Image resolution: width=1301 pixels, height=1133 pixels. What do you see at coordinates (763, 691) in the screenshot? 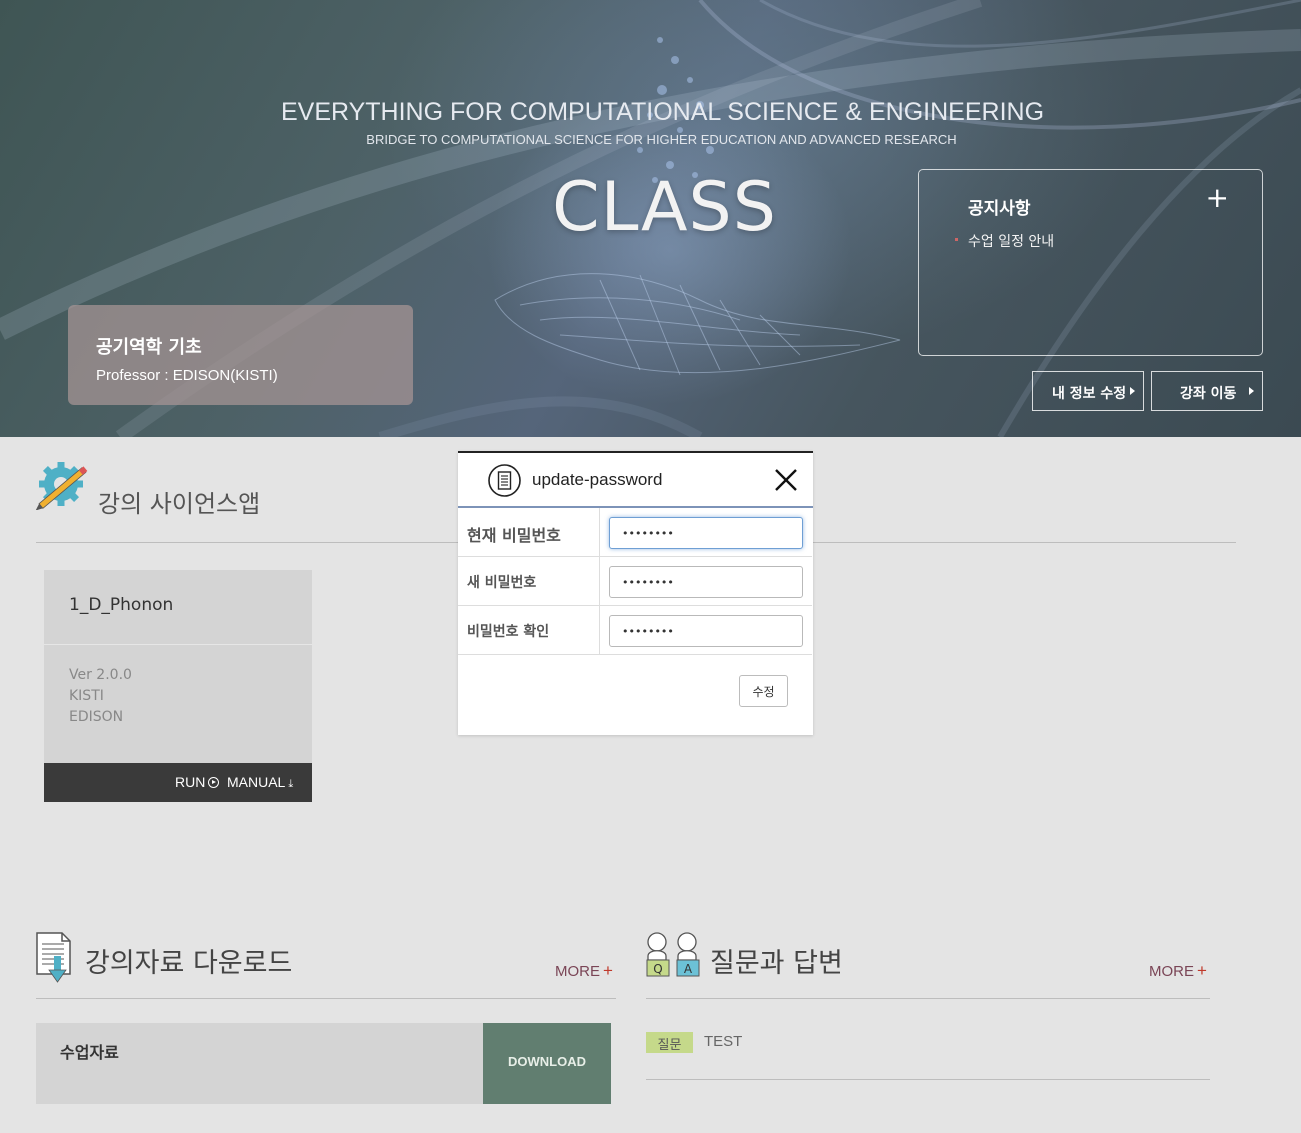
I see `submit-button: 수정` at bounding box center [763, 691].